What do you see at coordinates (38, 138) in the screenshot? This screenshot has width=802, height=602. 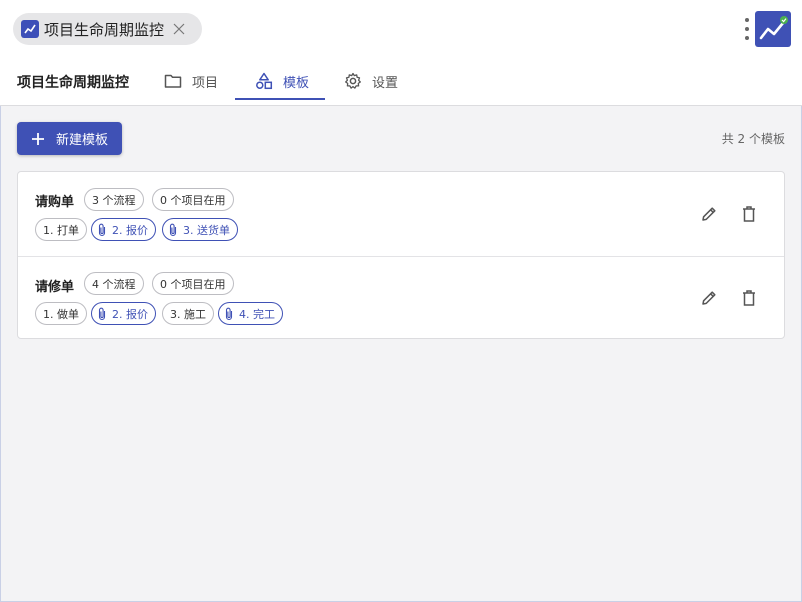 I see `plus-icon` at bounding box center [38, 138].